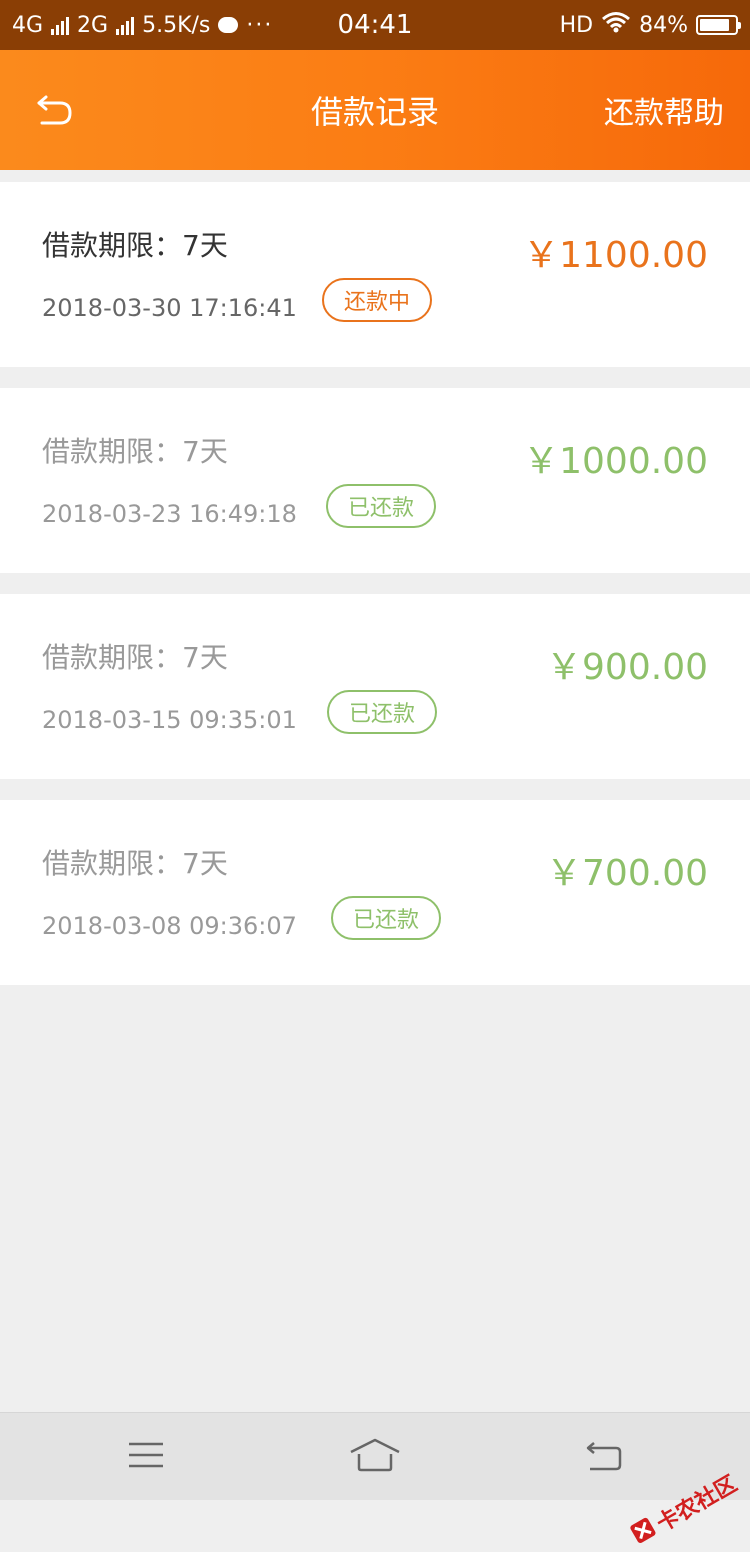 The height and width of the screenshot is (1552, 750). I want to click on loan-date: 2018-03-08 09:36:07, so click(169, 926).